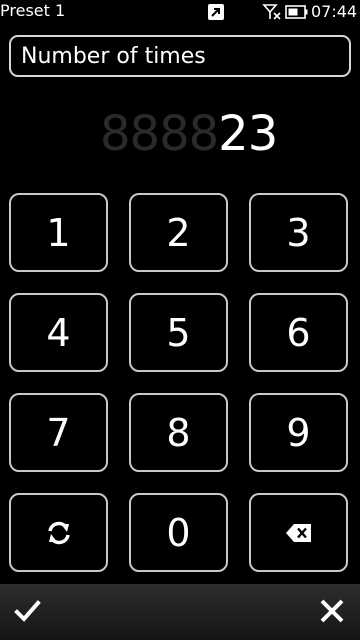 The height and width of the screenshot is (640, 360). What do you see at coordinates (113, 56) in the screenshot?
I see `preset-name-value: Number of times` at bounding box center [113, 56].